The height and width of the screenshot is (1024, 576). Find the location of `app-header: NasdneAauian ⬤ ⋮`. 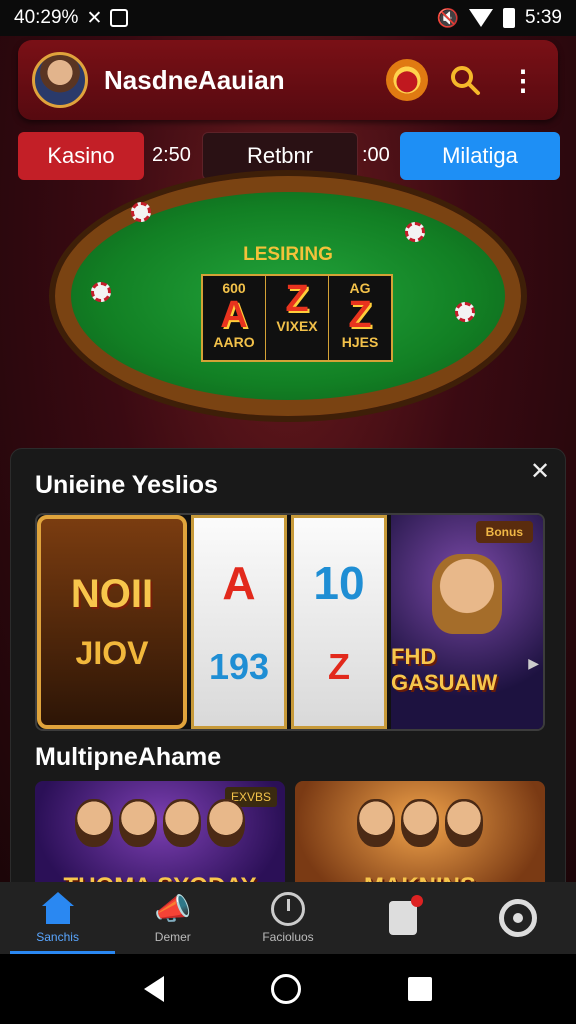

app-header: NasdneAauian ⬤ ⋮ is located at coordinates (288, 80).